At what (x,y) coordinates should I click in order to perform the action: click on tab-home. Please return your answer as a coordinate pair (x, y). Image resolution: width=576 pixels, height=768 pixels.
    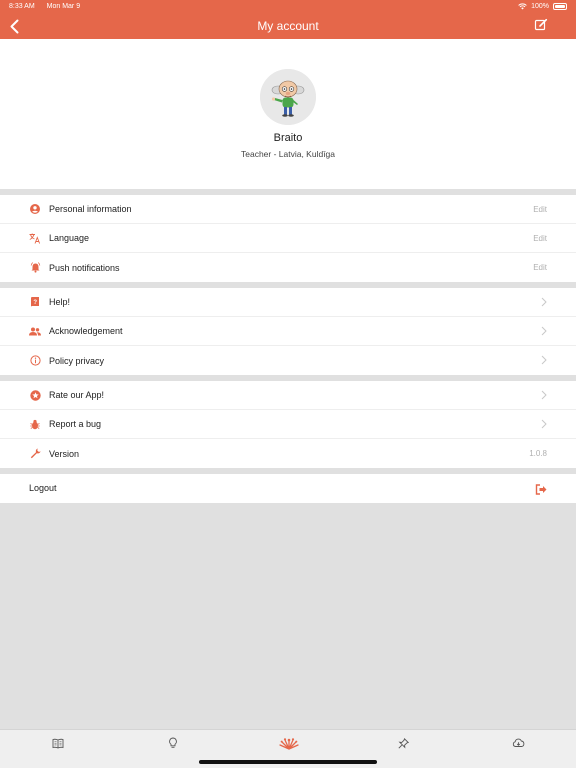
    Looking at the image, I should click on (289, 743).